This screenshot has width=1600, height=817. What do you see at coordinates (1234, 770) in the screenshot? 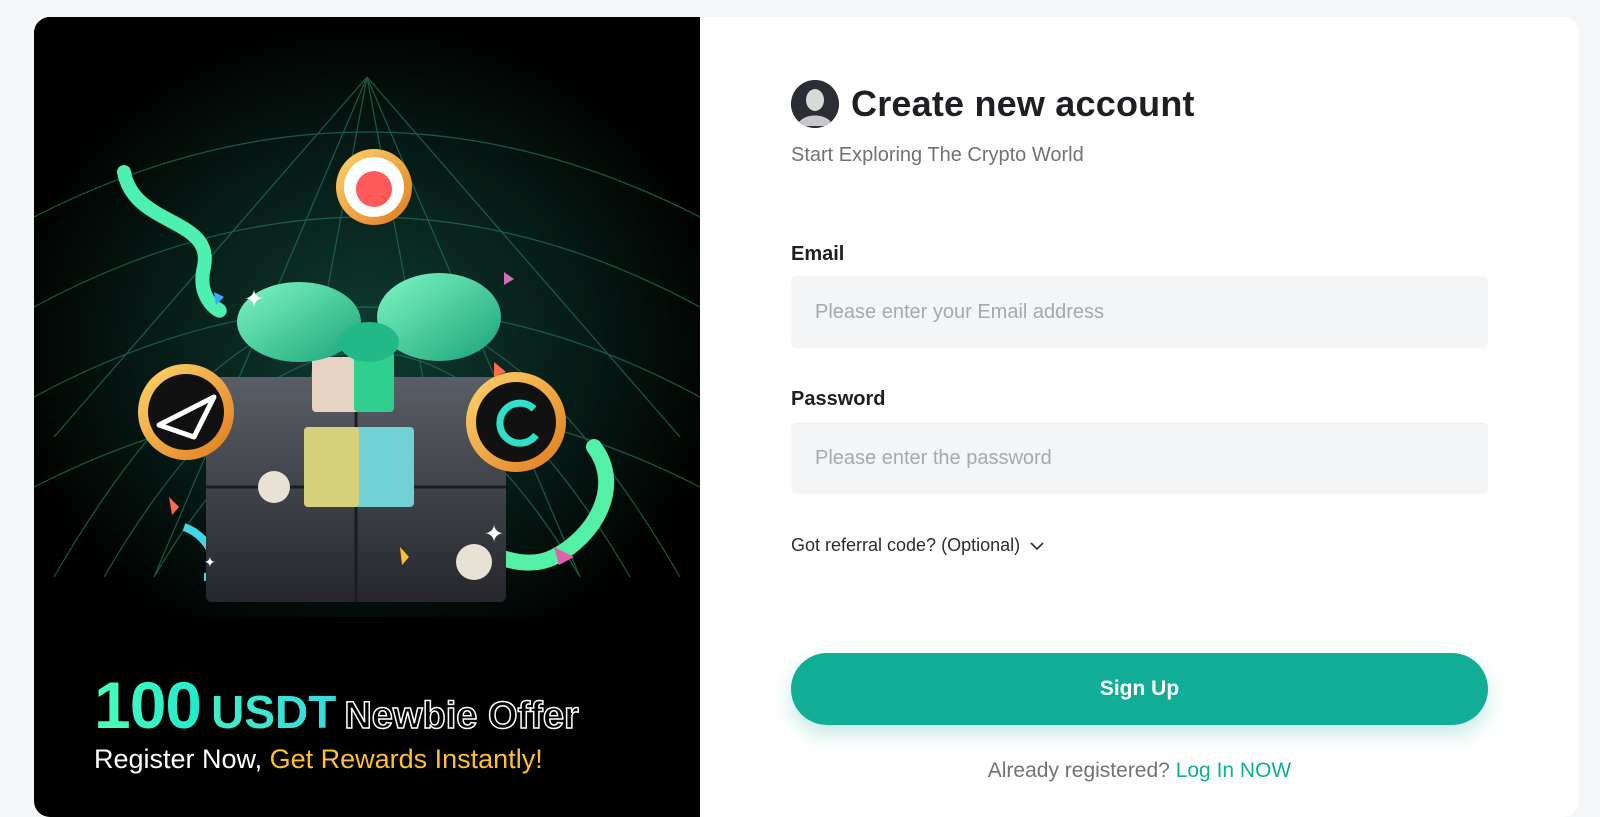
I see `login-link: Log In NOW` at bounding box center [1234, 770].